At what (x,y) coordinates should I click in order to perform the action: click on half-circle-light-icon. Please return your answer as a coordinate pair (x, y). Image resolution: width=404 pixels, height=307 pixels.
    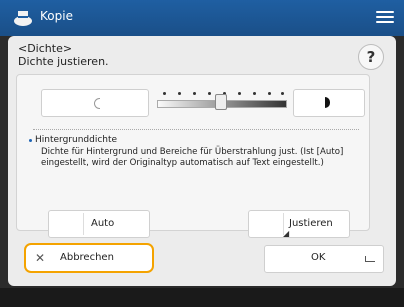
    Looking at the image, I should click on (97, 103).